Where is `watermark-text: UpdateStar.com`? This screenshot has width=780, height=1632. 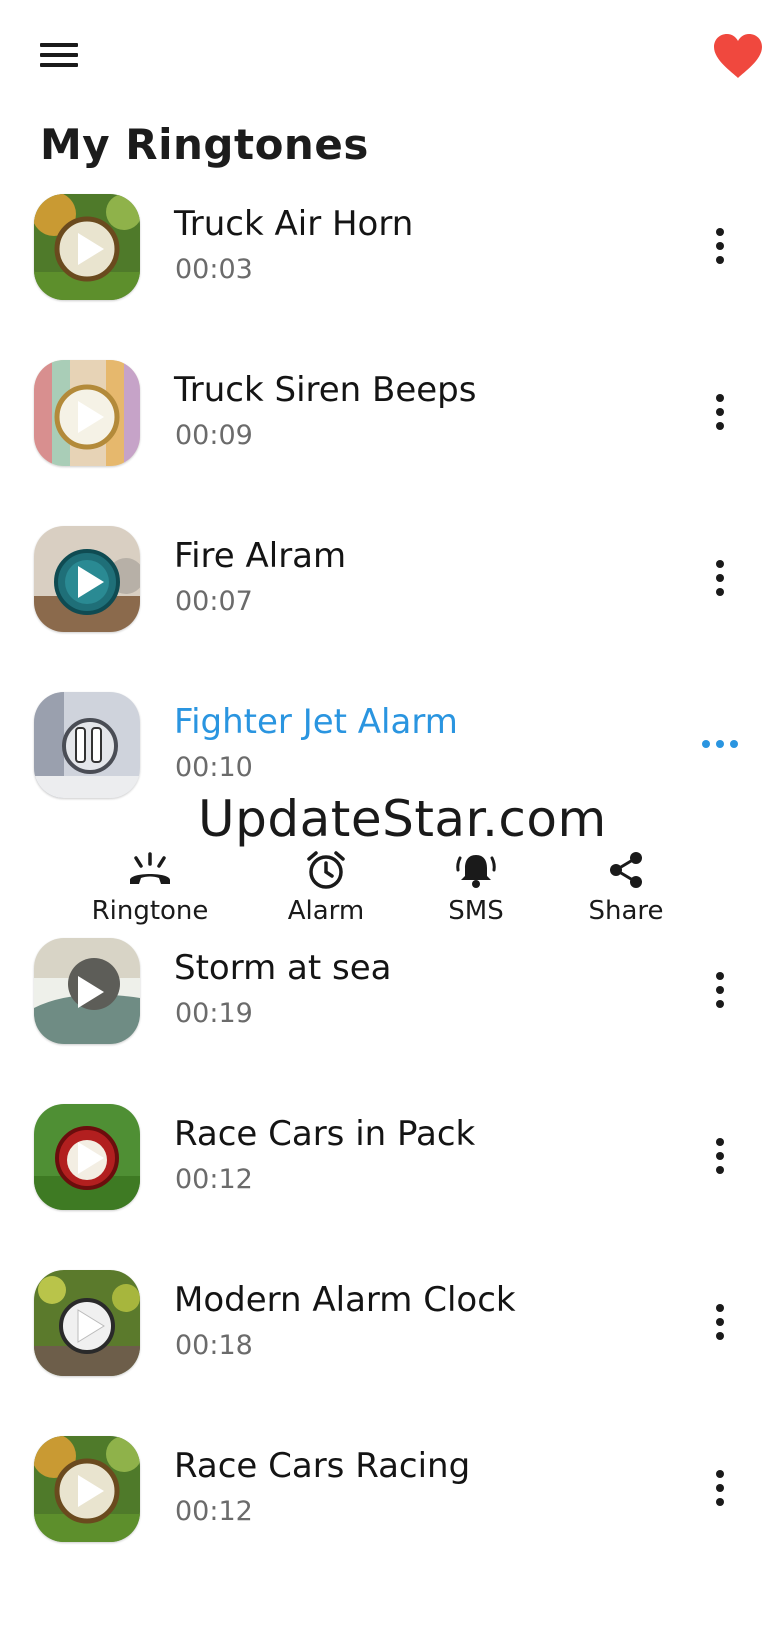
watermark-text: UpdateStar.com is located at coordinates (402, 819).